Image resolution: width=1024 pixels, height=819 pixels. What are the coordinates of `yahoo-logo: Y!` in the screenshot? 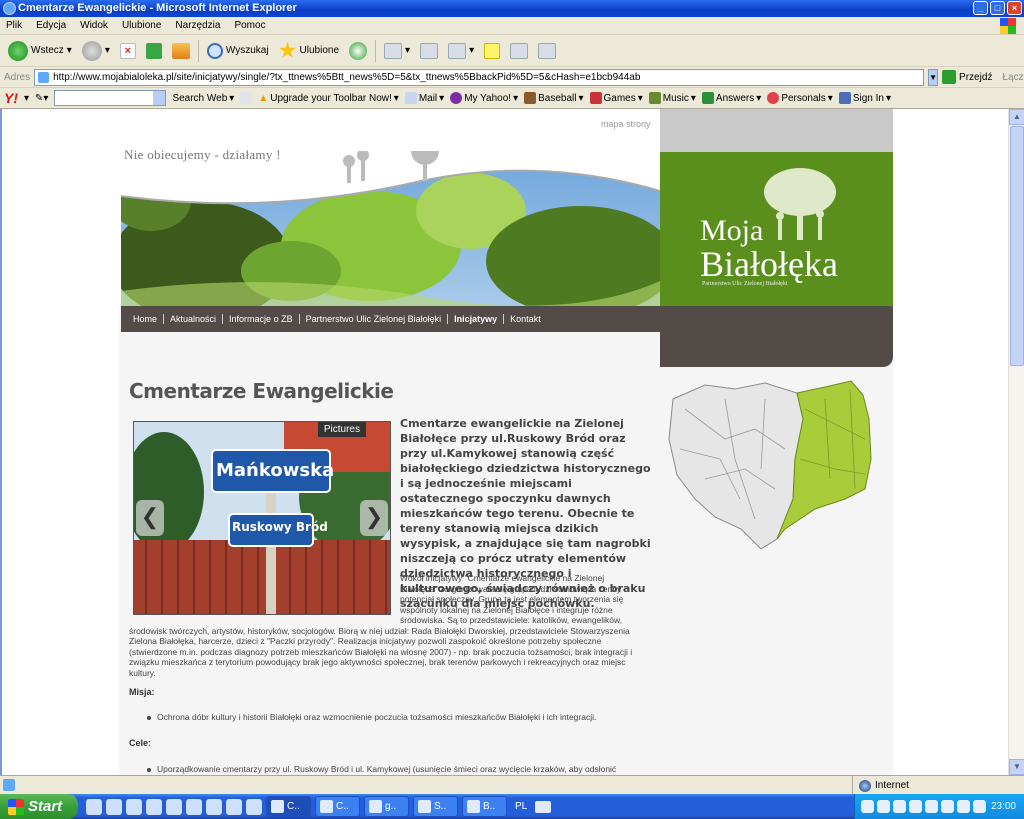 It's located at (11, 98).